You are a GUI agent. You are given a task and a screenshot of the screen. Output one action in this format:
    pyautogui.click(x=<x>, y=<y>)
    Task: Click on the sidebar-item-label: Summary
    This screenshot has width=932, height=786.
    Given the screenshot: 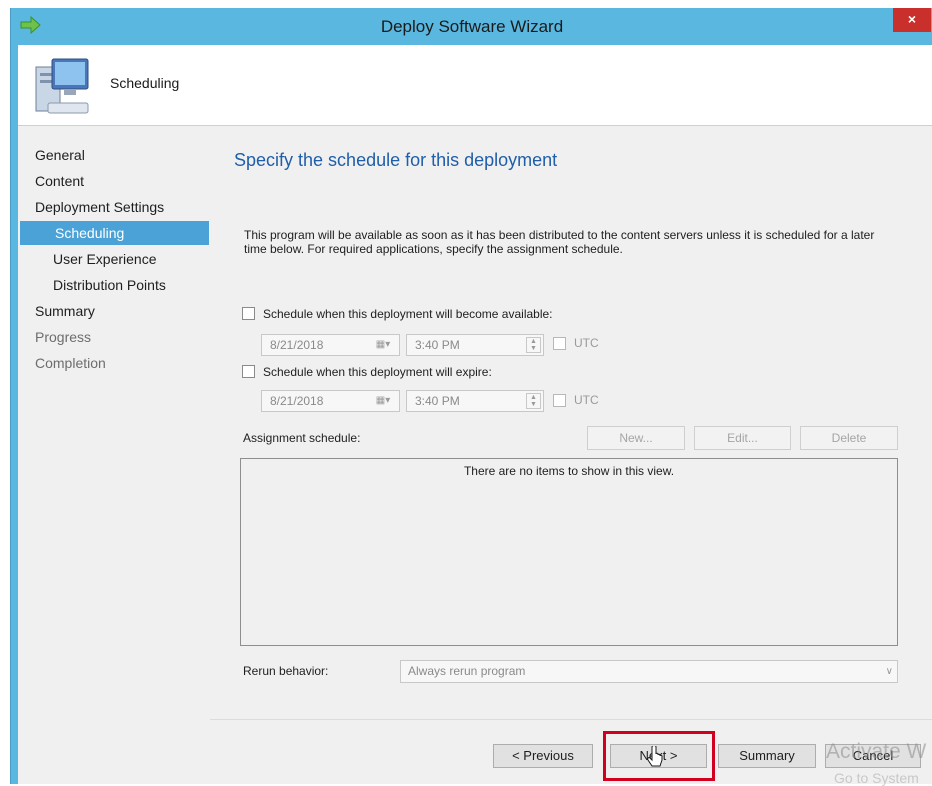 What is the action you would take?
    pyautogui.click(x=65, y=311)
    